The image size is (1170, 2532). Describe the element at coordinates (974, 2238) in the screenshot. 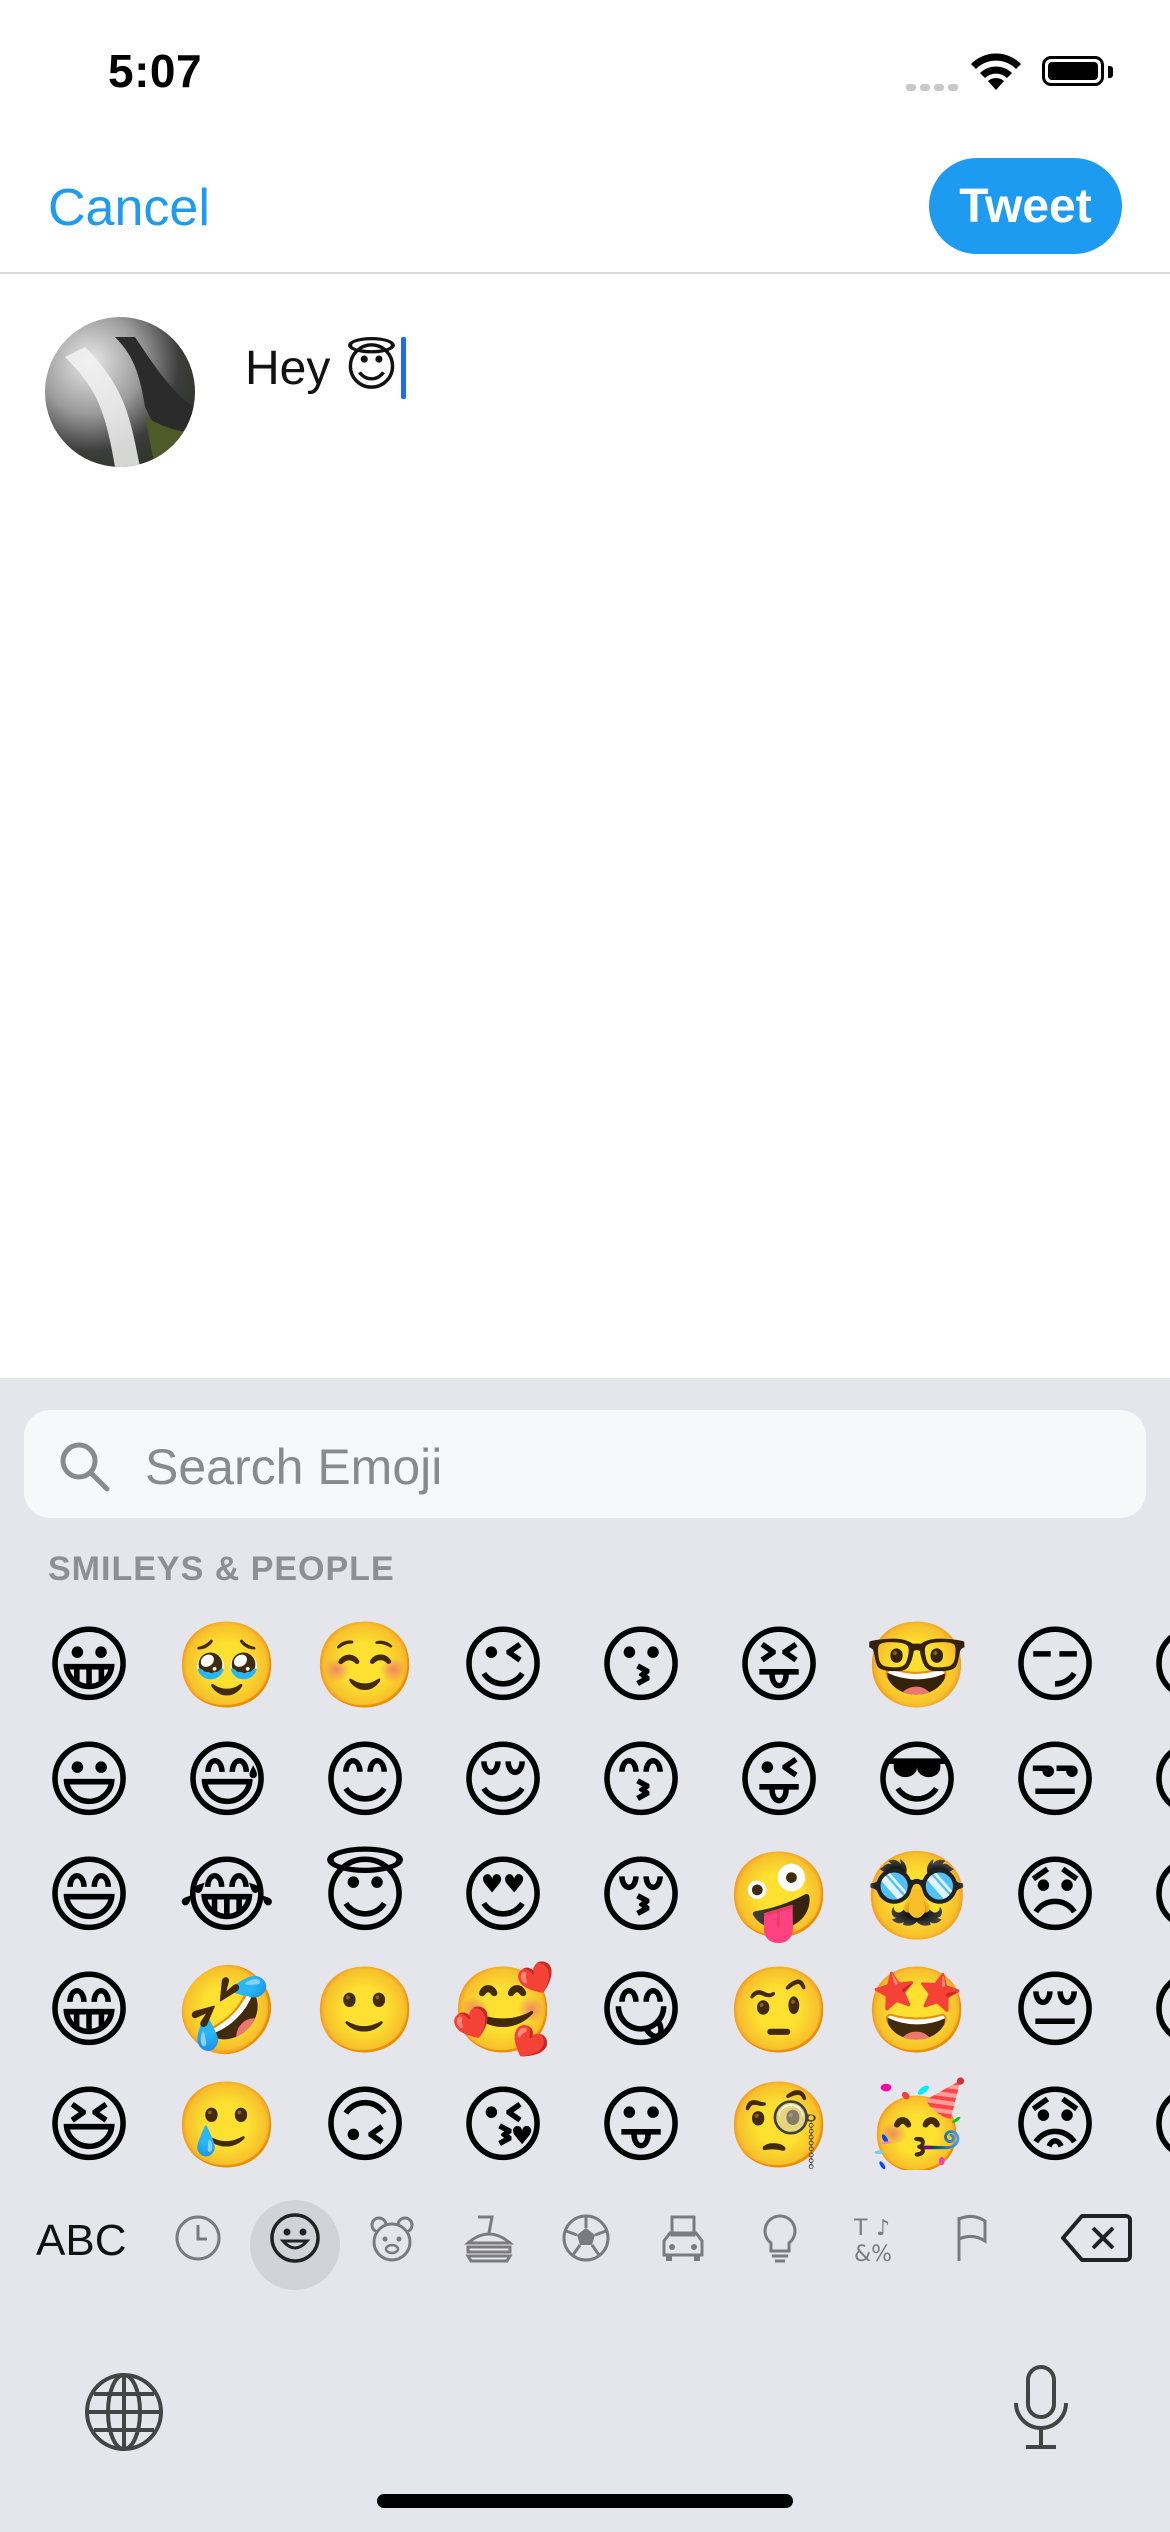

I see `flags-icon` at that location.